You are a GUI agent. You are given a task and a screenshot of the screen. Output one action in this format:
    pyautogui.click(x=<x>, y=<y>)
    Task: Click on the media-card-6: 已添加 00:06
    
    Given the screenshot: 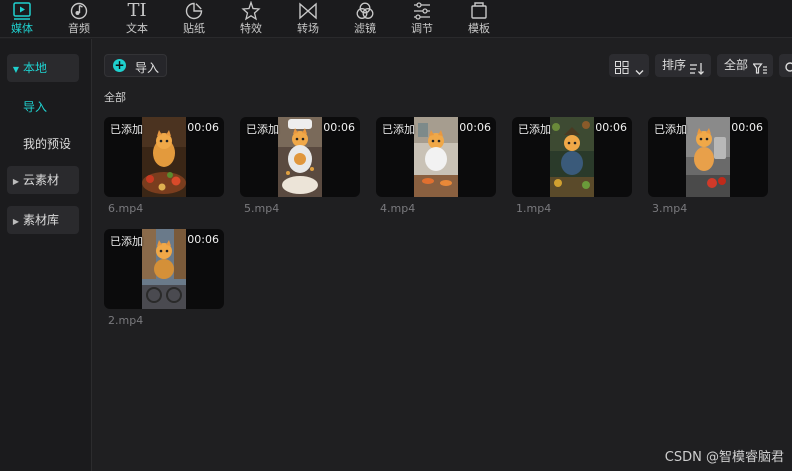 What is the action you would take?
    pyautogui.click(x=164, y=157)
    